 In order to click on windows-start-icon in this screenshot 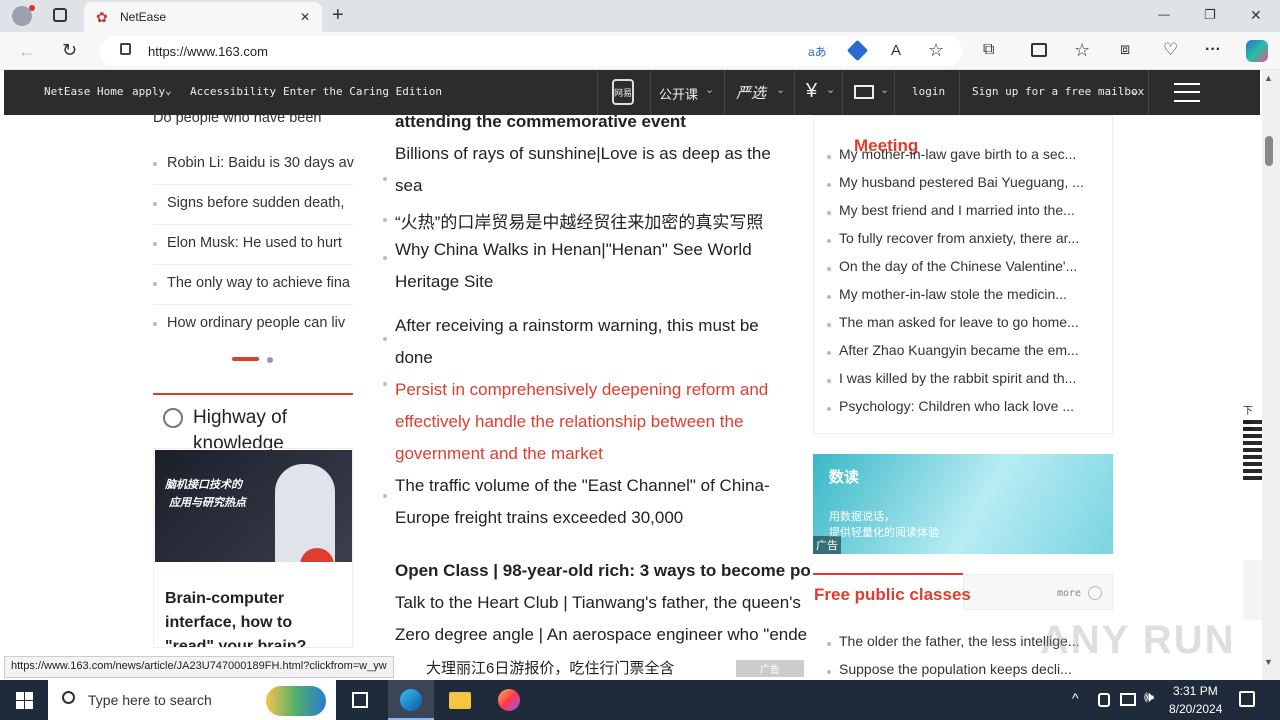, I will do `click(24, 700)`.